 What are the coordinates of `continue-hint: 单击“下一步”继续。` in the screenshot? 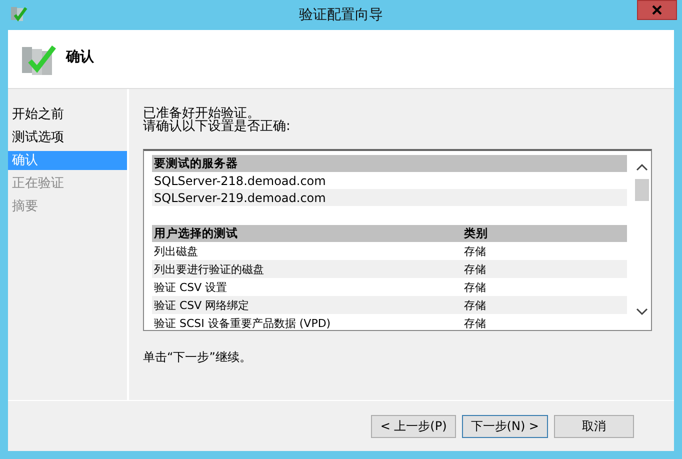 It's located at (197, 357).